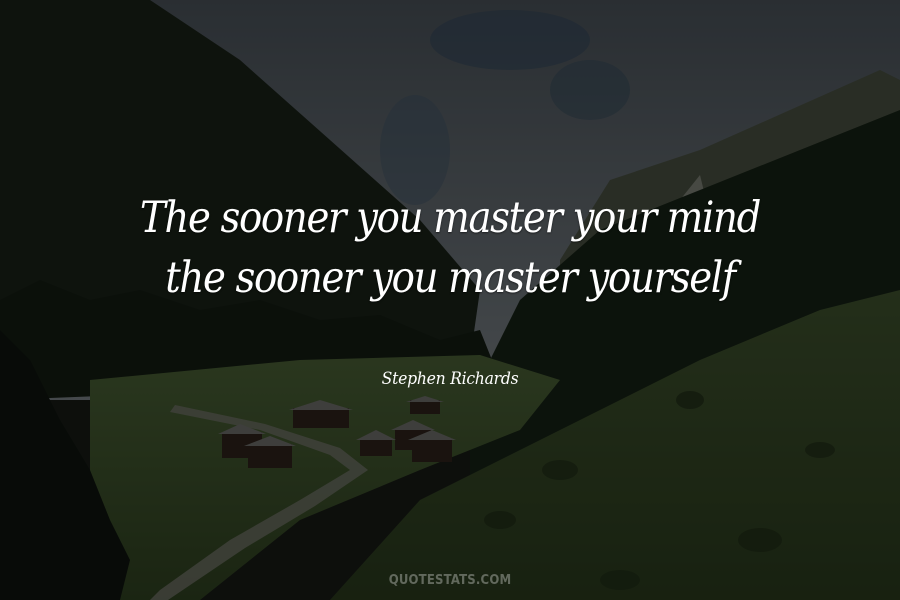  I want to click on author-name: Stephen Richards, so click(450, 379).